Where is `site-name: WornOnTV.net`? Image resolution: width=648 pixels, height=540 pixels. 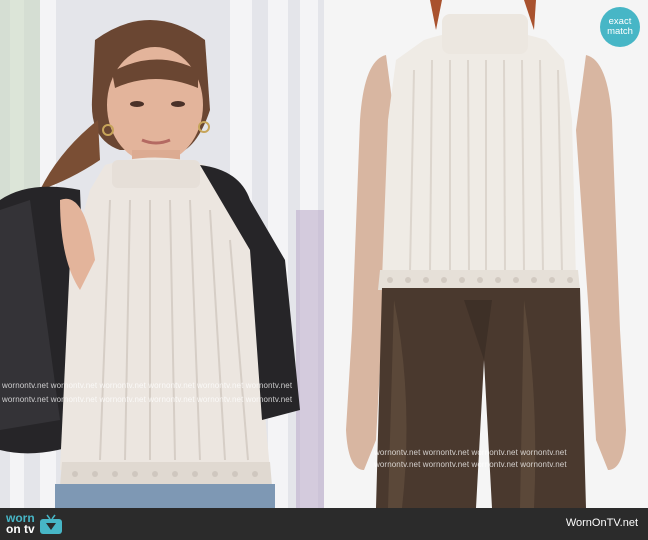
site-name: WornOnTV.net is located at coordinates (602, 523).